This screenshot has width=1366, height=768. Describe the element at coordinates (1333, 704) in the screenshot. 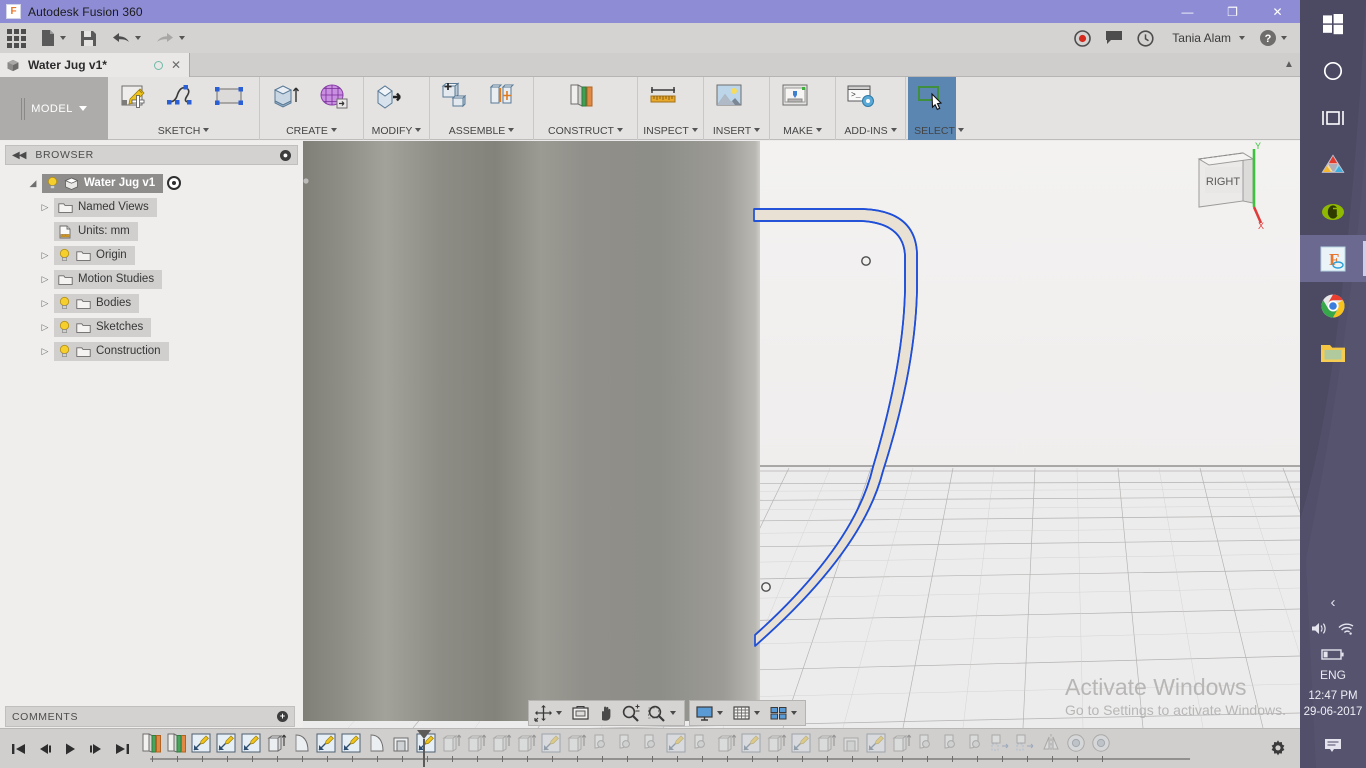

I see `tray-clock: 12:47 PM 29-06-2017` at that location.